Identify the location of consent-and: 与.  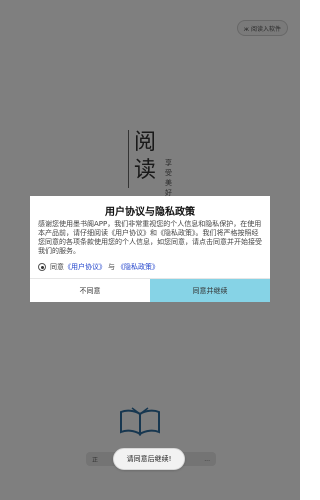
(111, 267).